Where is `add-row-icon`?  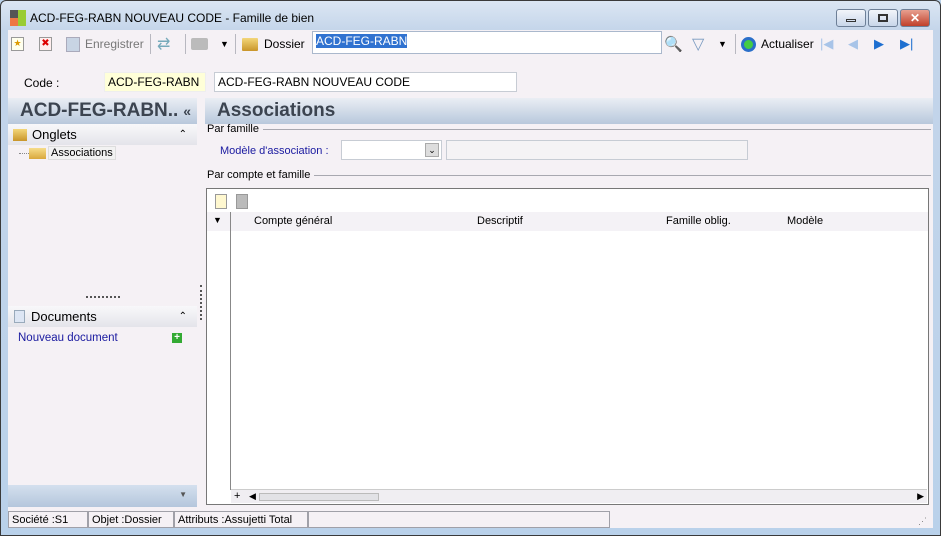 add-row-icon is located at coordinates (221, 201).